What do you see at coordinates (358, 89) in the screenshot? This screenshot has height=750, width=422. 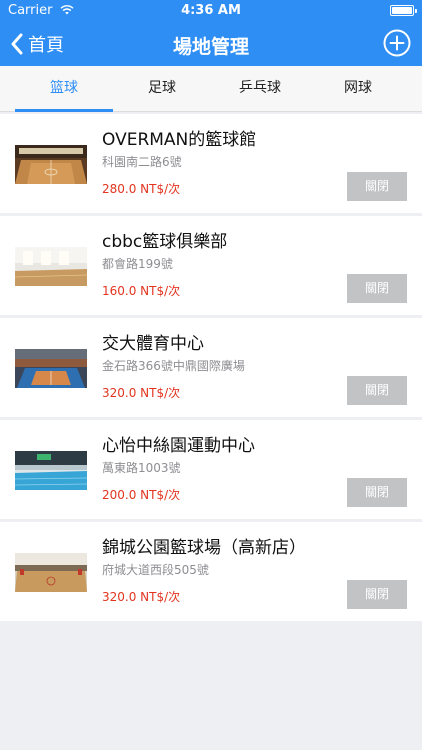 I see `tab-tennis: 网球` at bounding box center [358, 89].